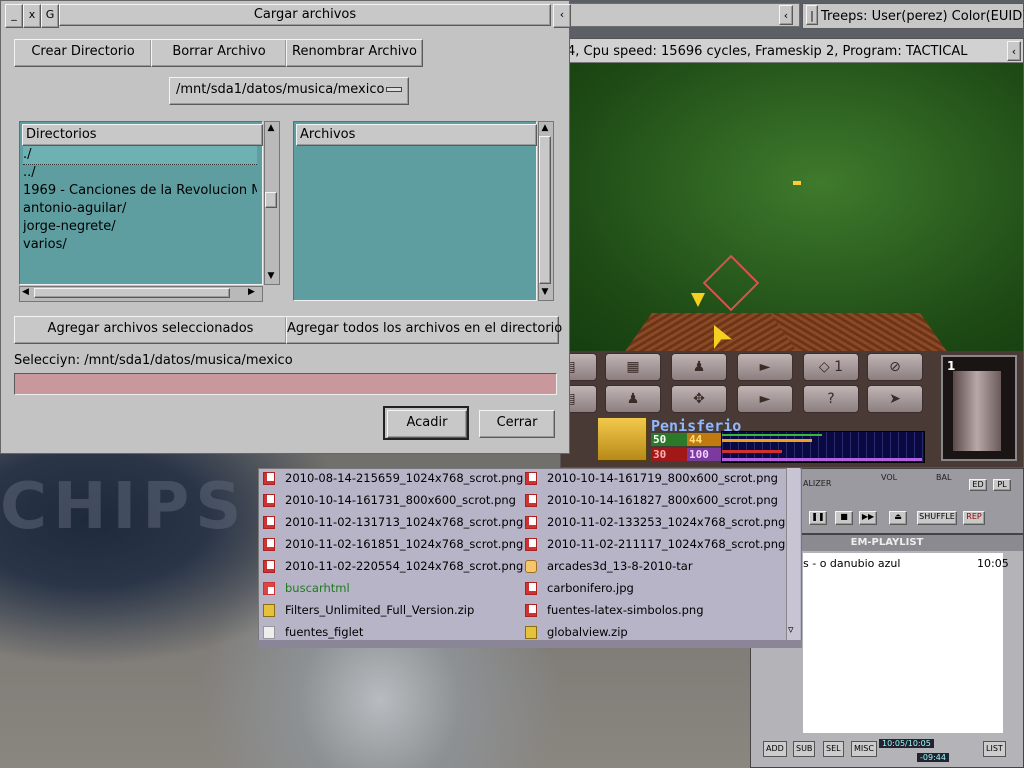 Image resolution: width=1024 pixels, height=768 pixels. I want to click on stat-time-units: 50, so click(669, 439).